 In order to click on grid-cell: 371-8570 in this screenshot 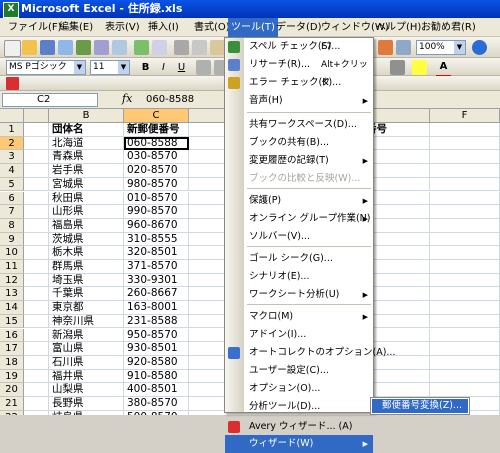, I will do `click(156, 267)`.